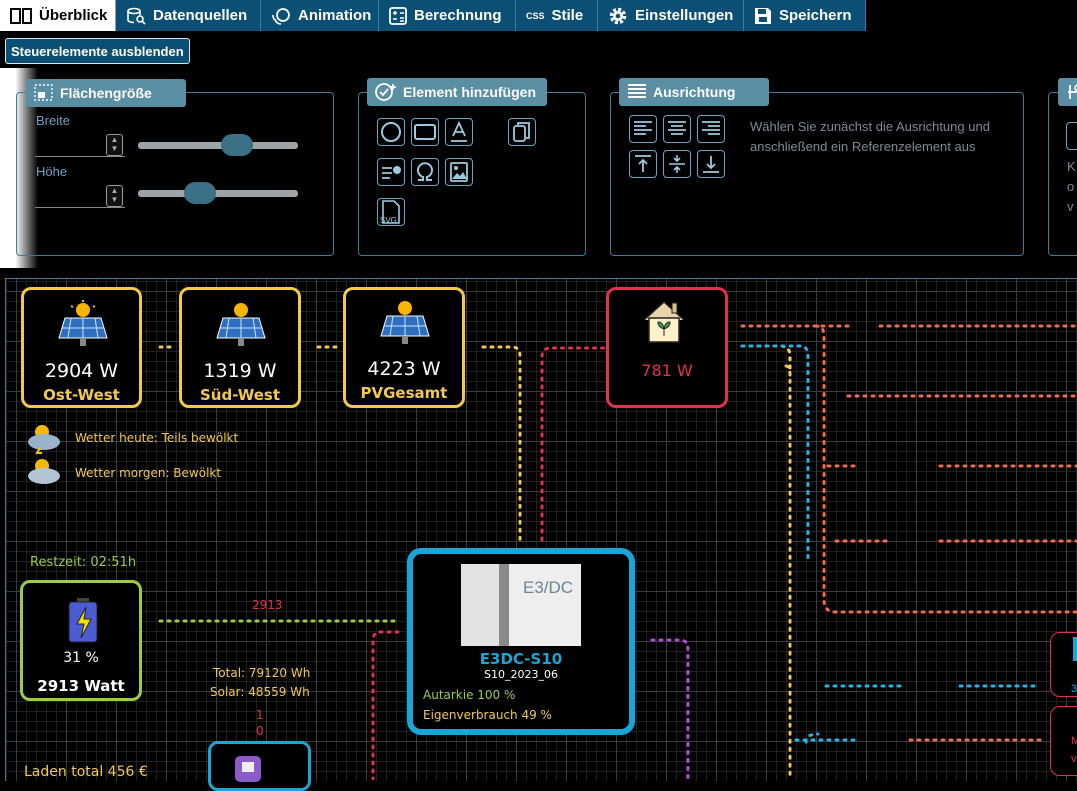  I want to click on pv-card-gesamt: 4223 W PVGesamt, so click(404, 347).